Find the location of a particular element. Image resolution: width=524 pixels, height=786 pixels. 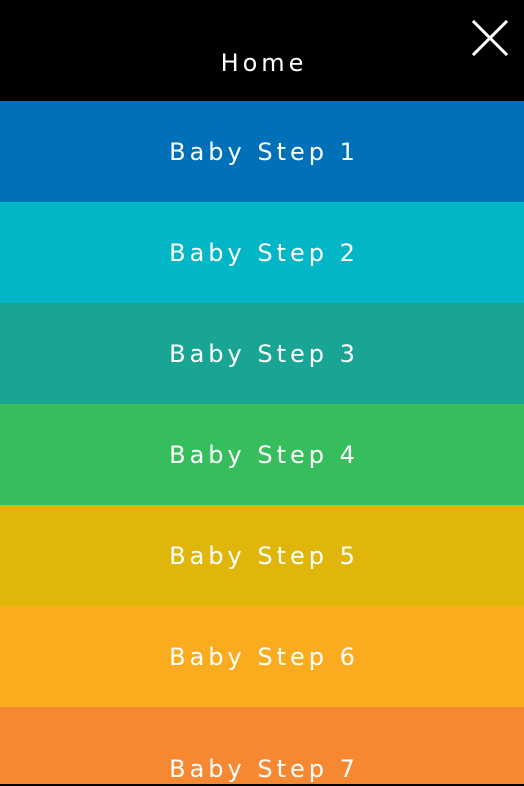

close-icon is located at coordinates (490, 38).